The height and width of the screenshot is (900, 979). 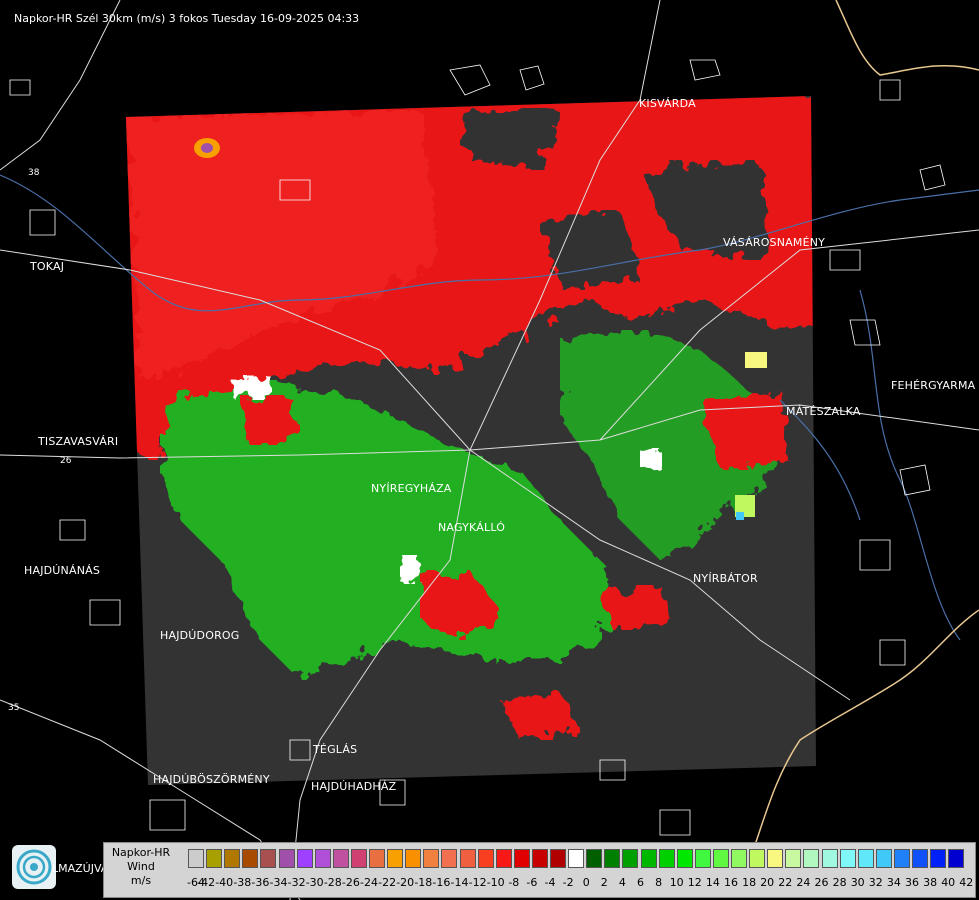 I want to click on city-label-mateszalka: MÁTÉSZALKA, so click(x=823, y=411).